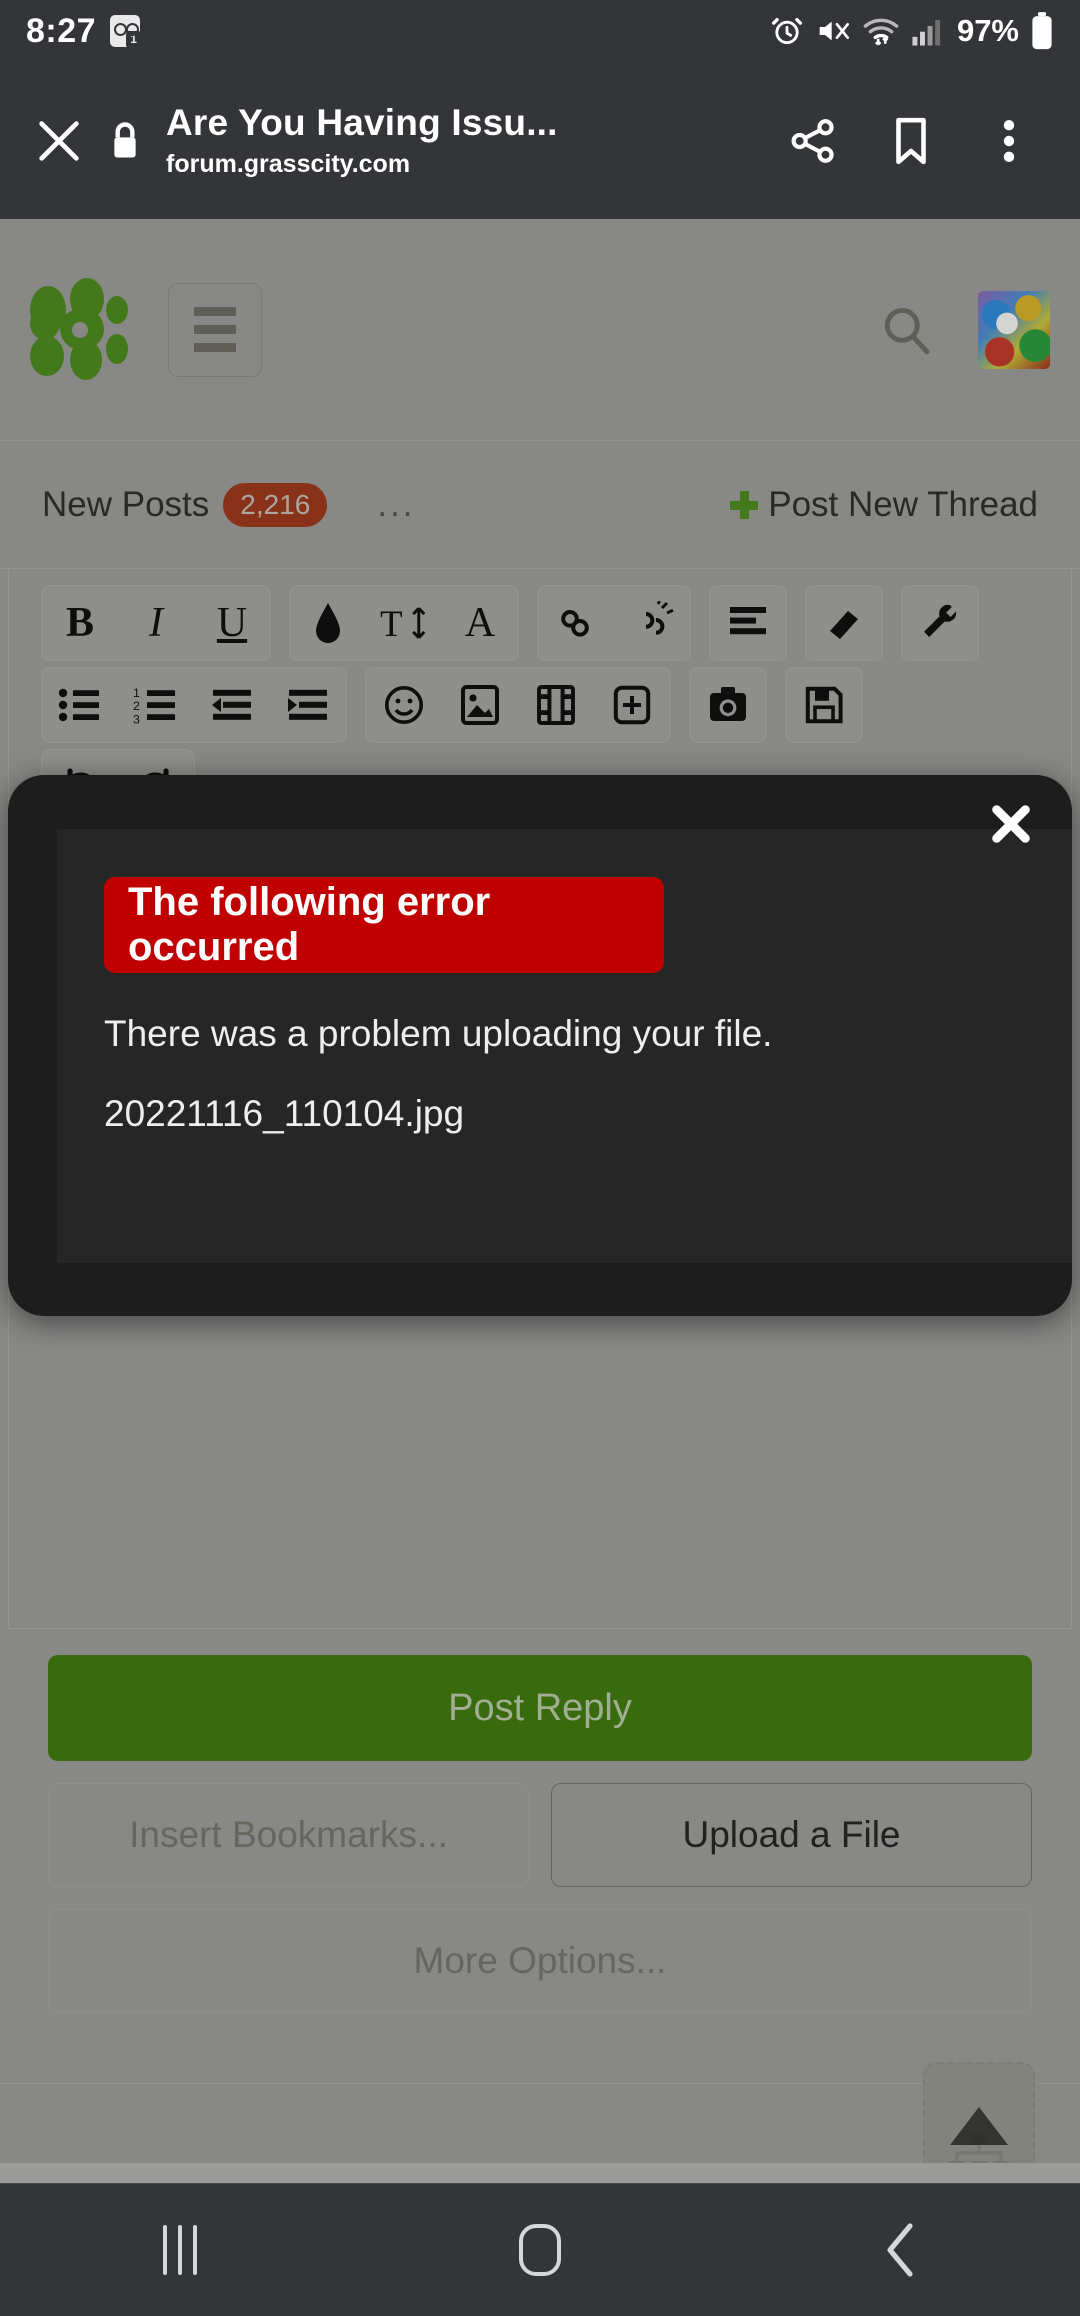 The height and width of the screenshot is (2316, 1080). I want to click on connection-security-button, so click(125, 141).